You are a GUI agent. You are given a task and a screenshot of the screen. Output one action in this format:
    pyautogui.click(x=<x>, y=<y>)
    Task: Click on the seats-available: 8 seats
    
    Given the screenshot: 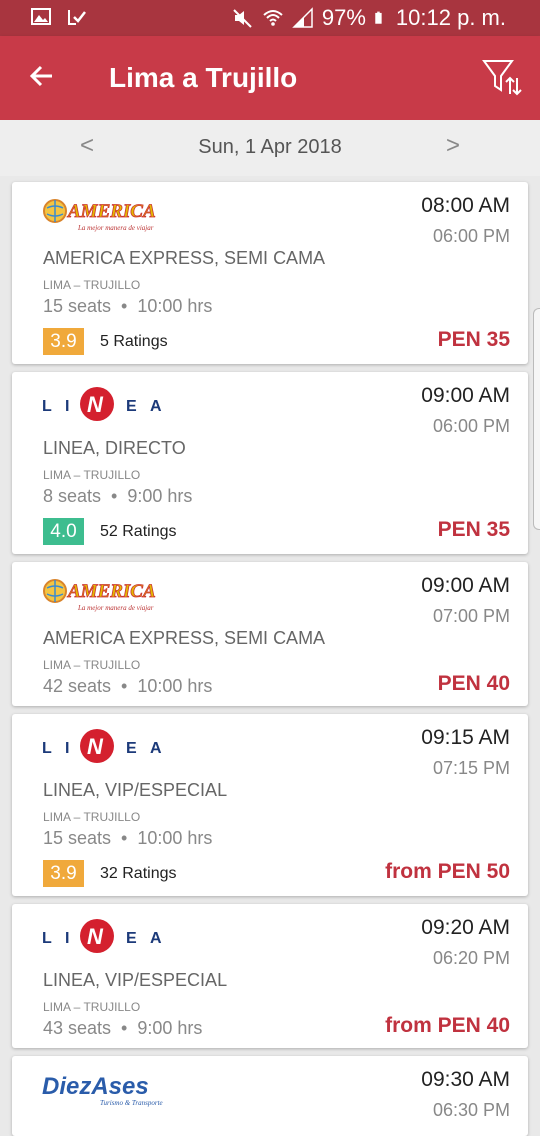 What is the action you would take?
    pyautogui.click(x=72, y=496)
    